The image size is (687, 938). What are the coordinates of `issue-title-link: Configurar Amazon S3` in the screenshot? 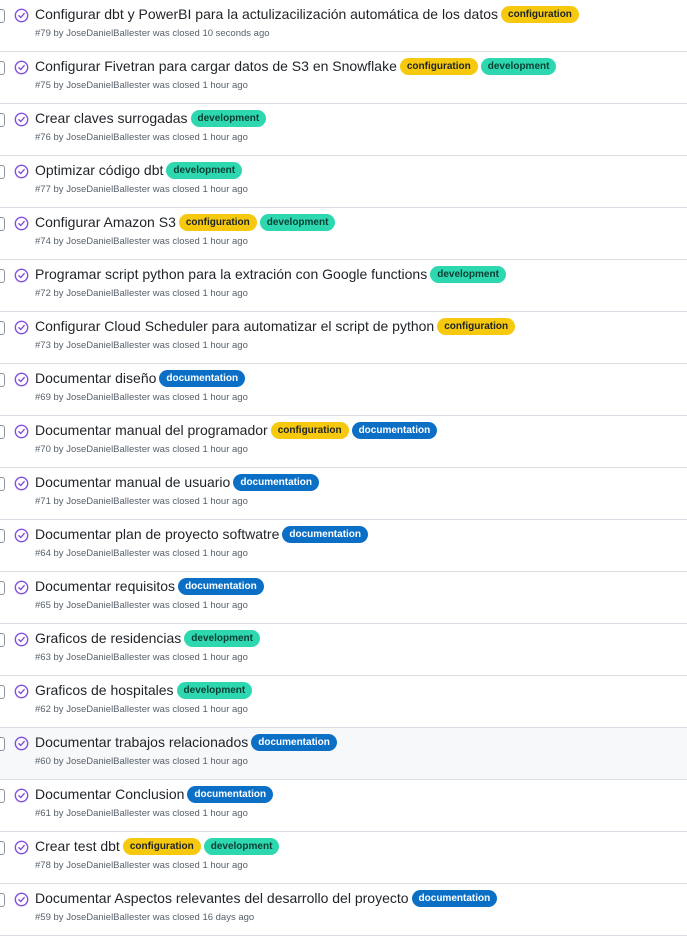 It's located at (105, 222).